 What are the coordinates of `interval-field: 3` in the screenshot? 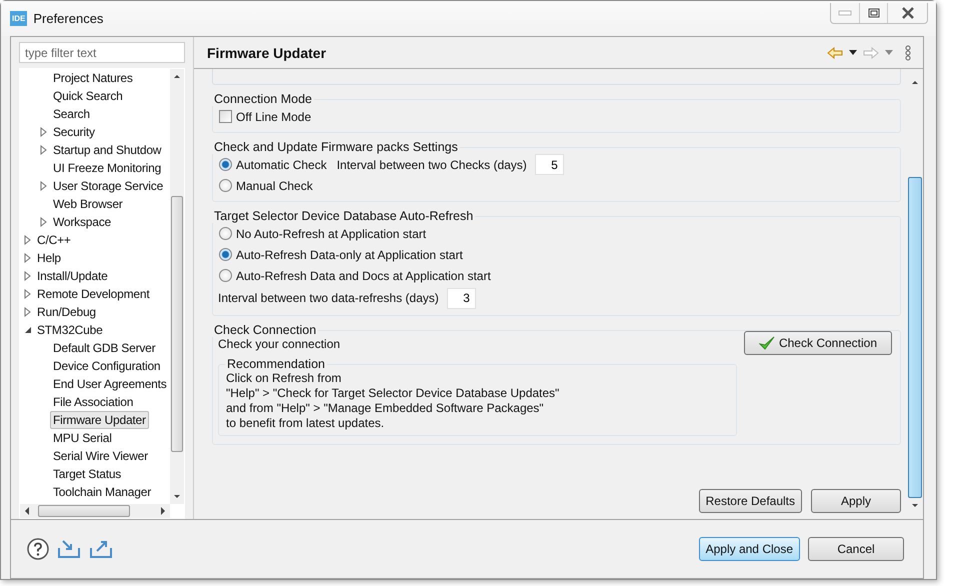 It's located at (461, 298).